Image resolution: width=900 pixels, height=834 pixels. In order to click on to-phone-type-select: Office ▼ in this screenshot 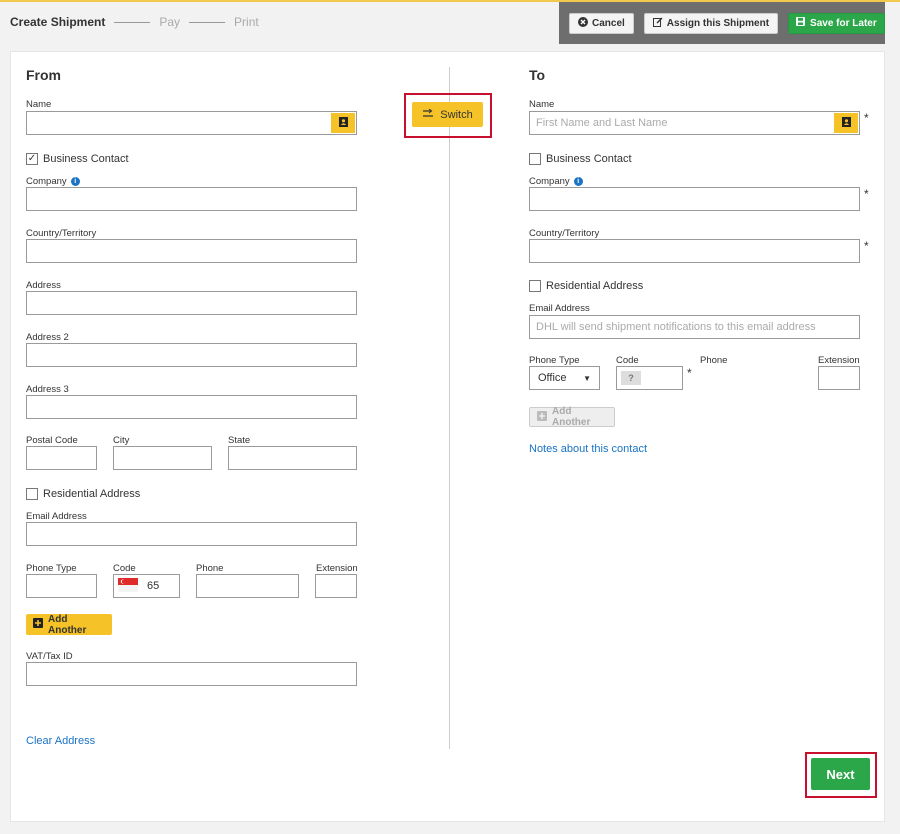, I will do `click(564, 378)`.